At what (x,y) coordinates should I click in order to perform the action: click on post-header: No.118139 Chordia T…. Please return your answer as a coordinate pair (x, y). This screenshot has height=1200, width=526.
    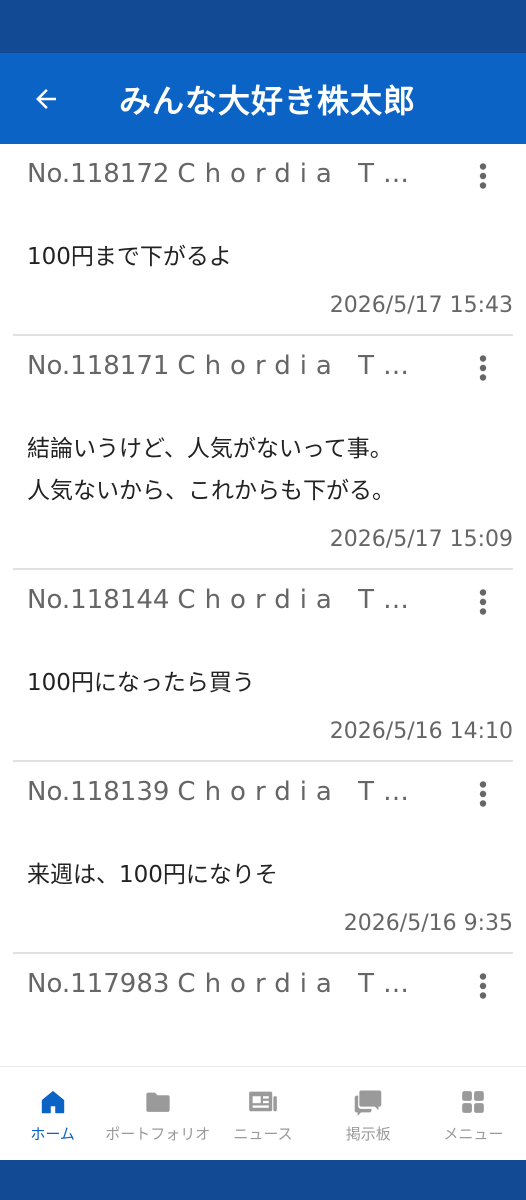
    Looking at the image, I should click on (263, 792).